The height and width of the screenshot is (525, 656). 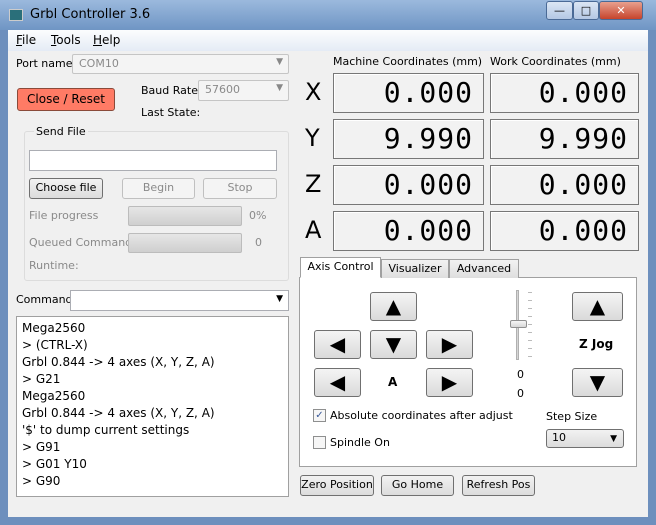 What do you see at coordinates (564, 185) in the screenshot?
I see `work-z: 0.000` at bounding box center [564, 185].